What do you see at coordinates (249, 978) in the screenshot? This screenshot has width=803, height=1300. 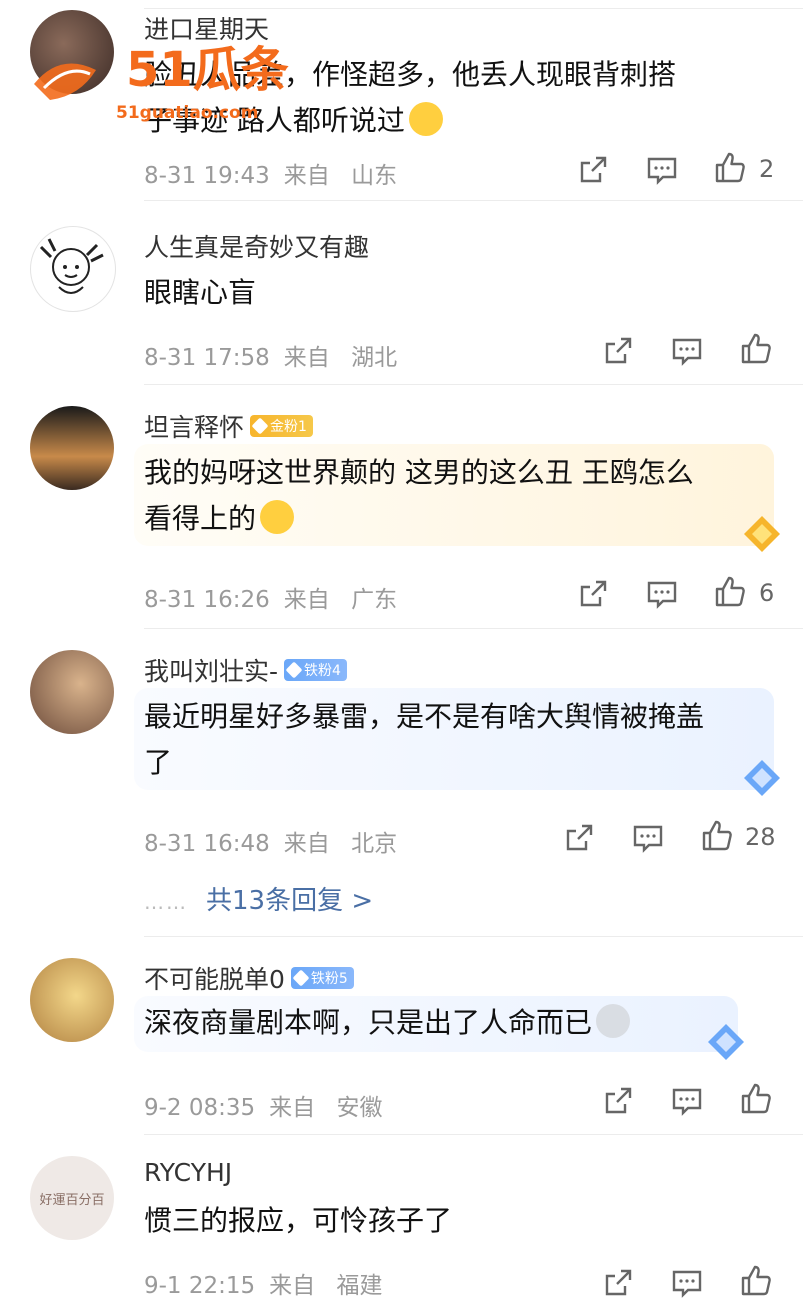 I see `username: 不可能脱单0 铁粉5` at bounding box center [249, 978].